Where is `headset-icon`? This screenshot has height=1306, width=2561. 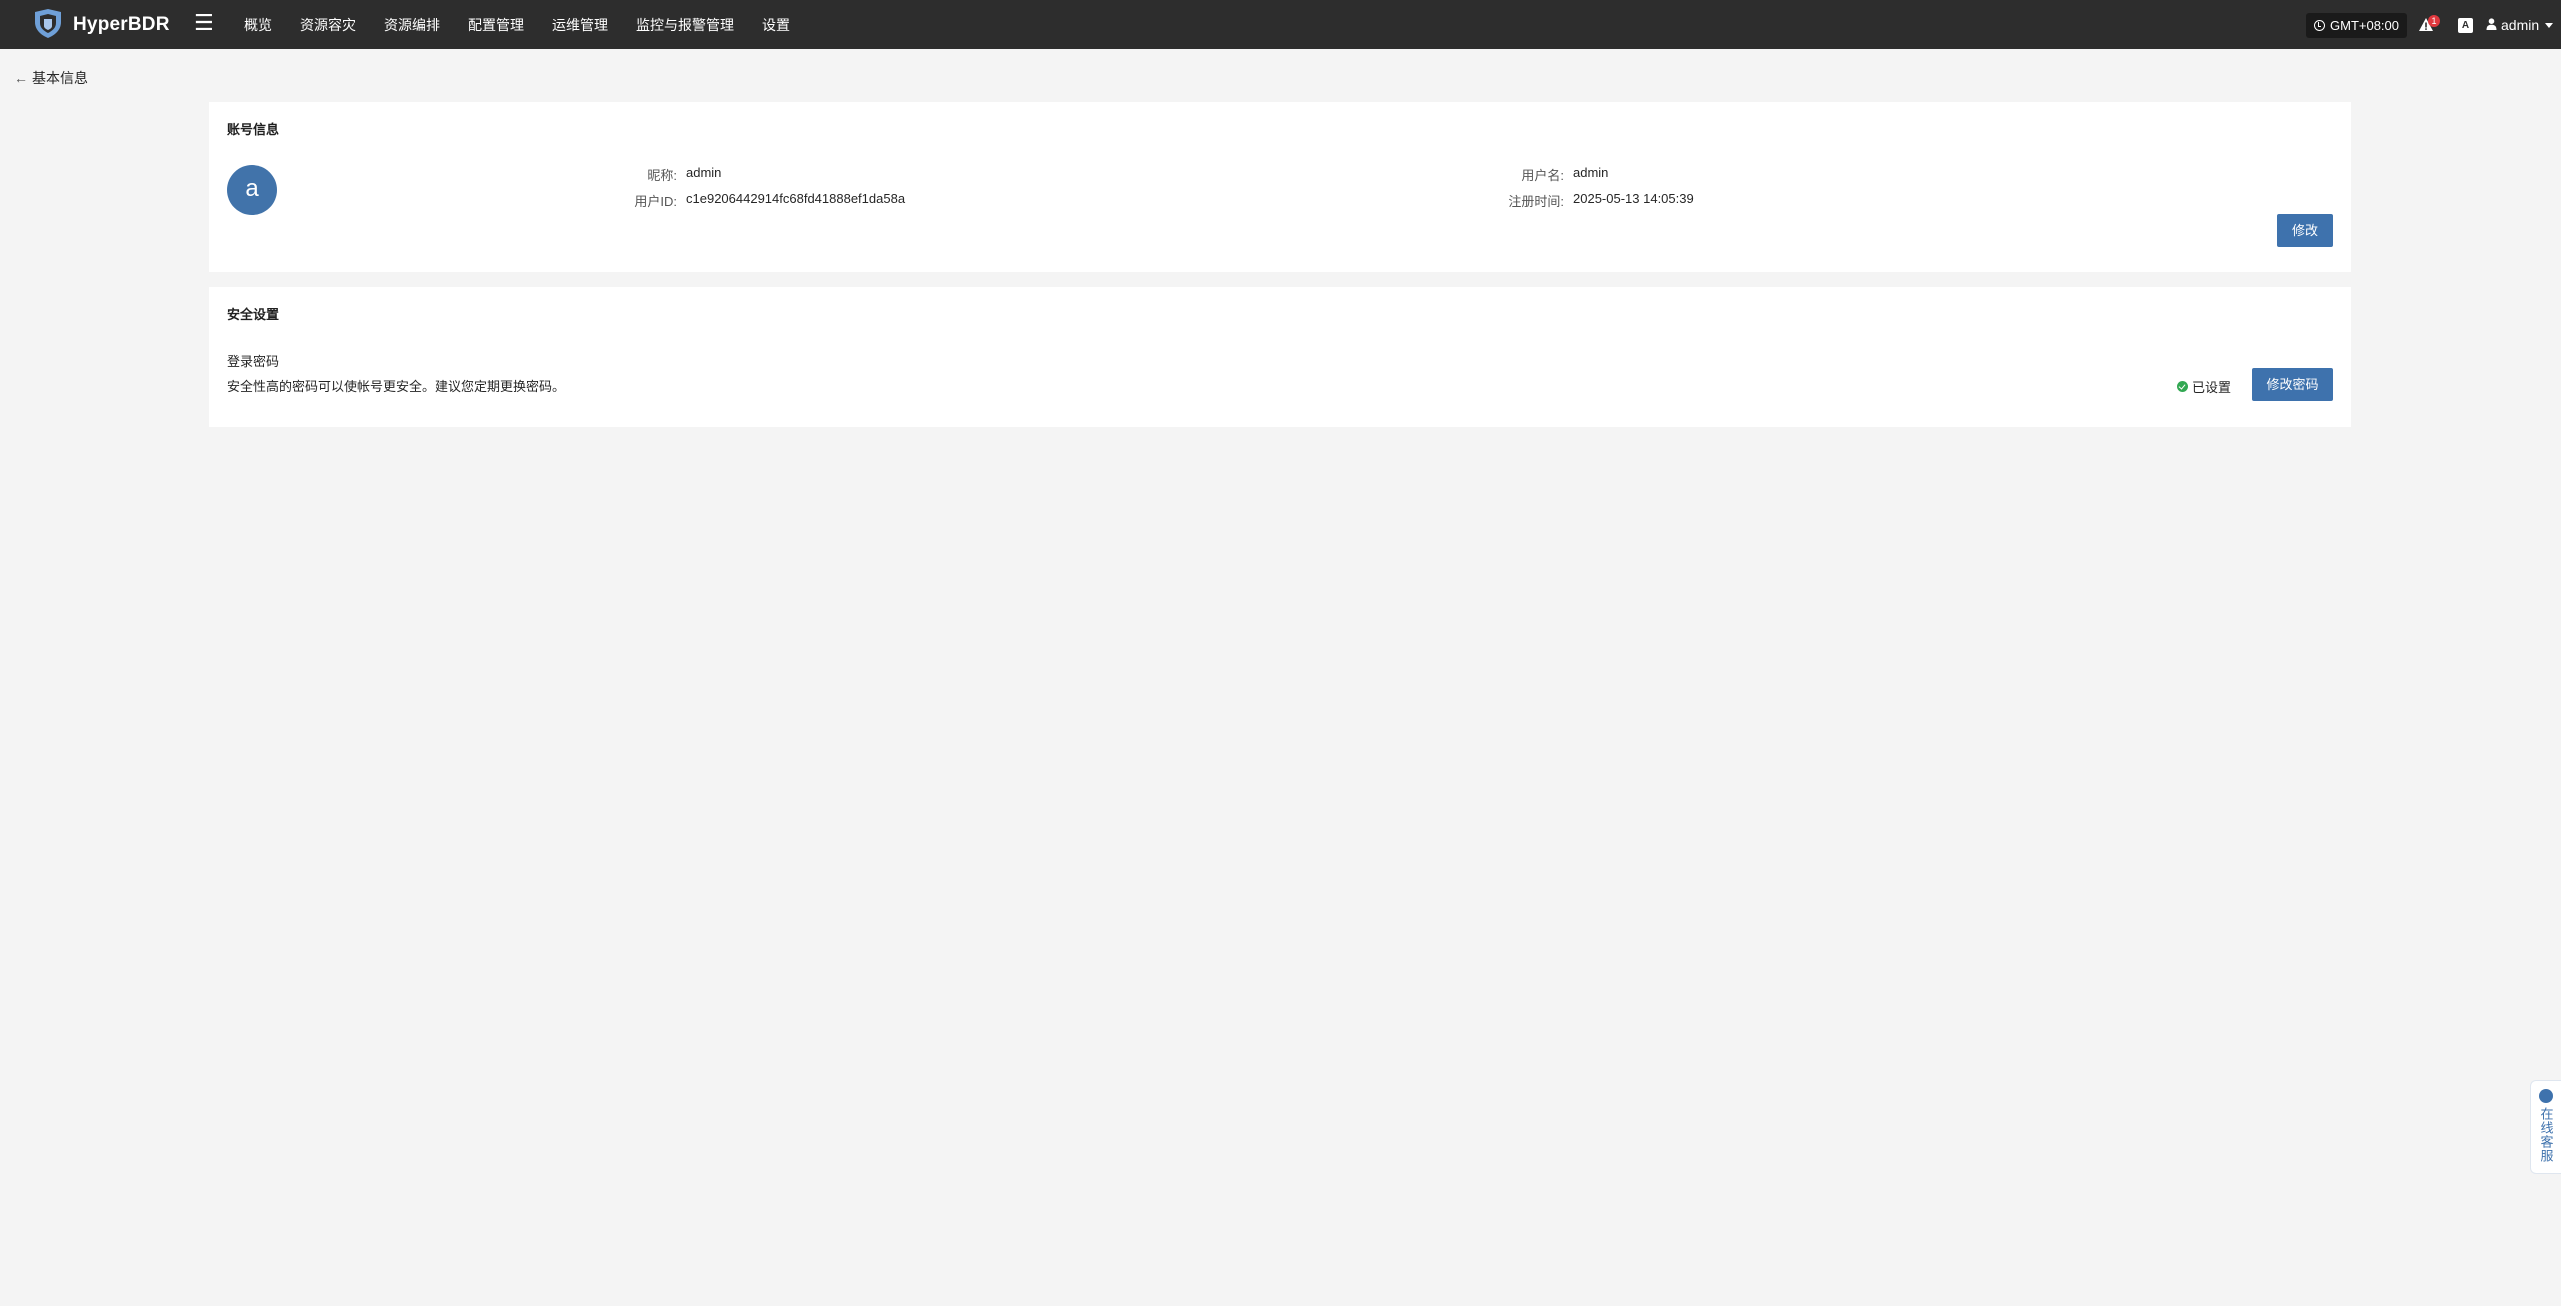
headset-icon is located at coordinates (2546, 1096).